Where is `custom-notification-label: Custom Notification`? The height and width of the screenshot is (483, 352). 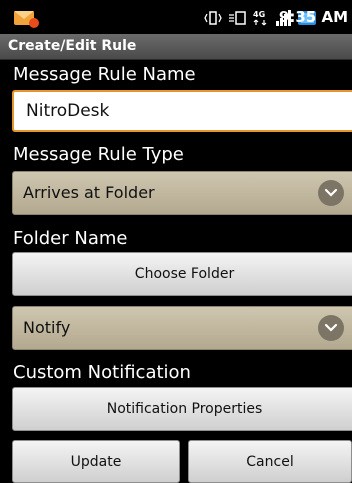 custom-notification-label: Custom Notification is located at coordinates (102, 372).